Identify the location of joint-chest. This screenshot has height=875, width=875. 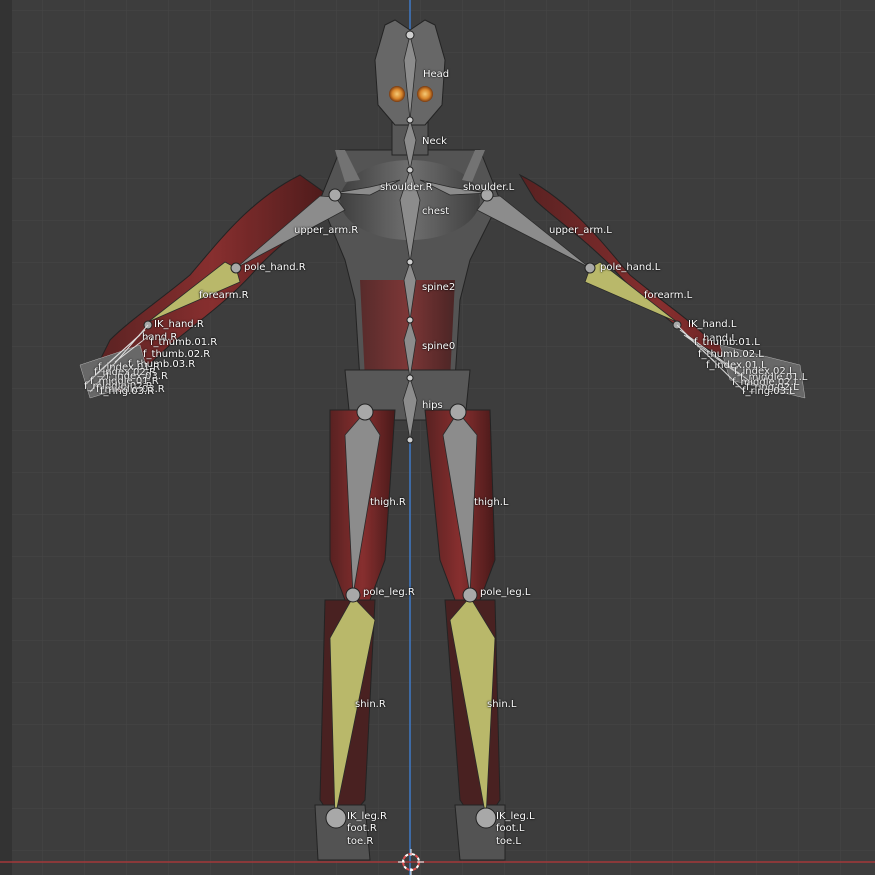
(410, 170).